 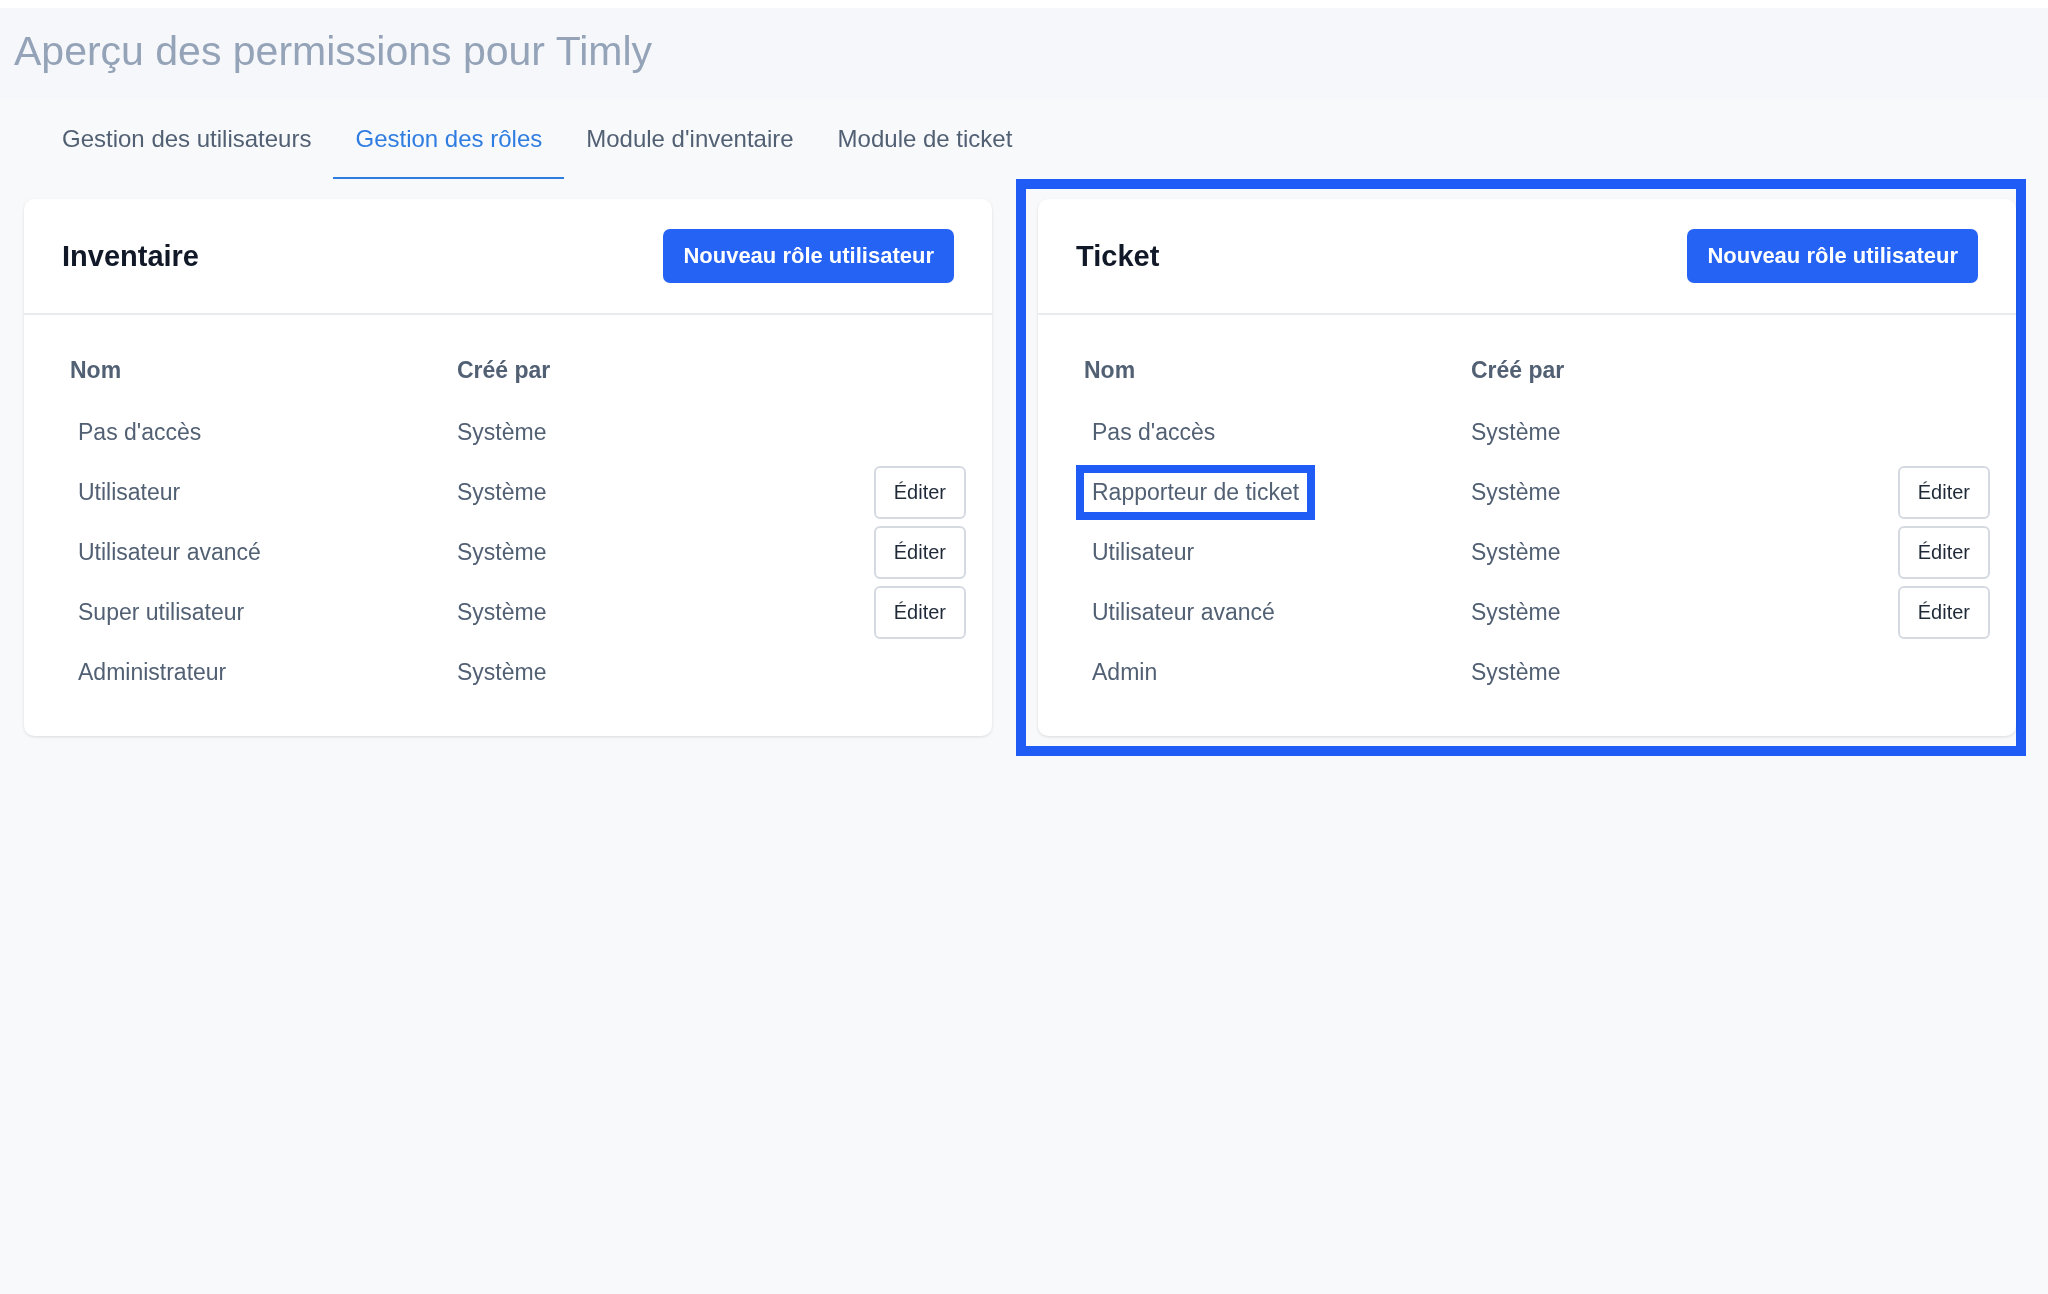 I want to click on role-name: Super utilisateur, so click(x=161, y=612).